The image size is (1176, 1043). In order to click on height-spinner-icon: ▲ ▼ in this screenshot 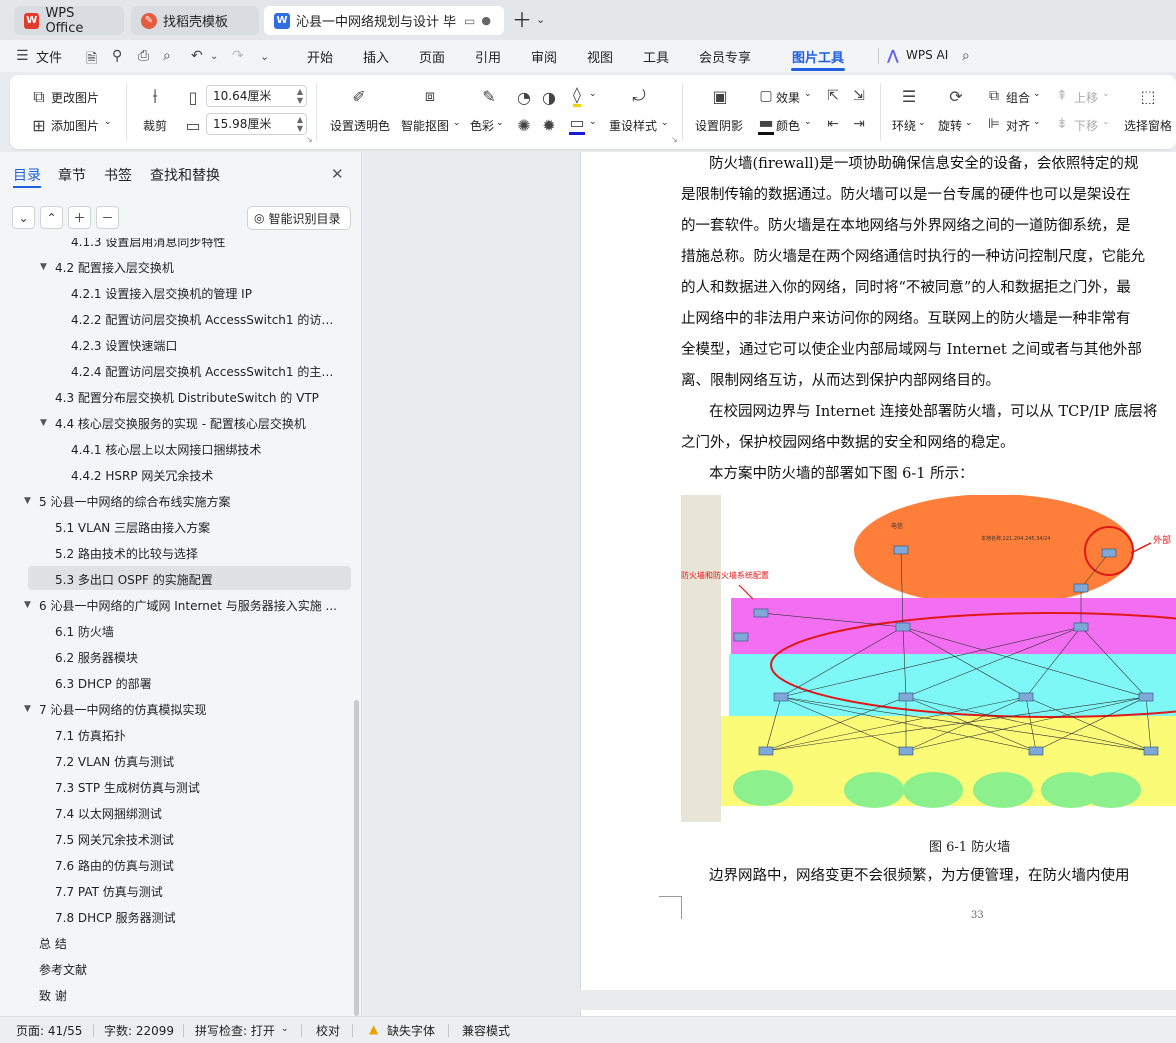, I will do `click(300, 124)`.